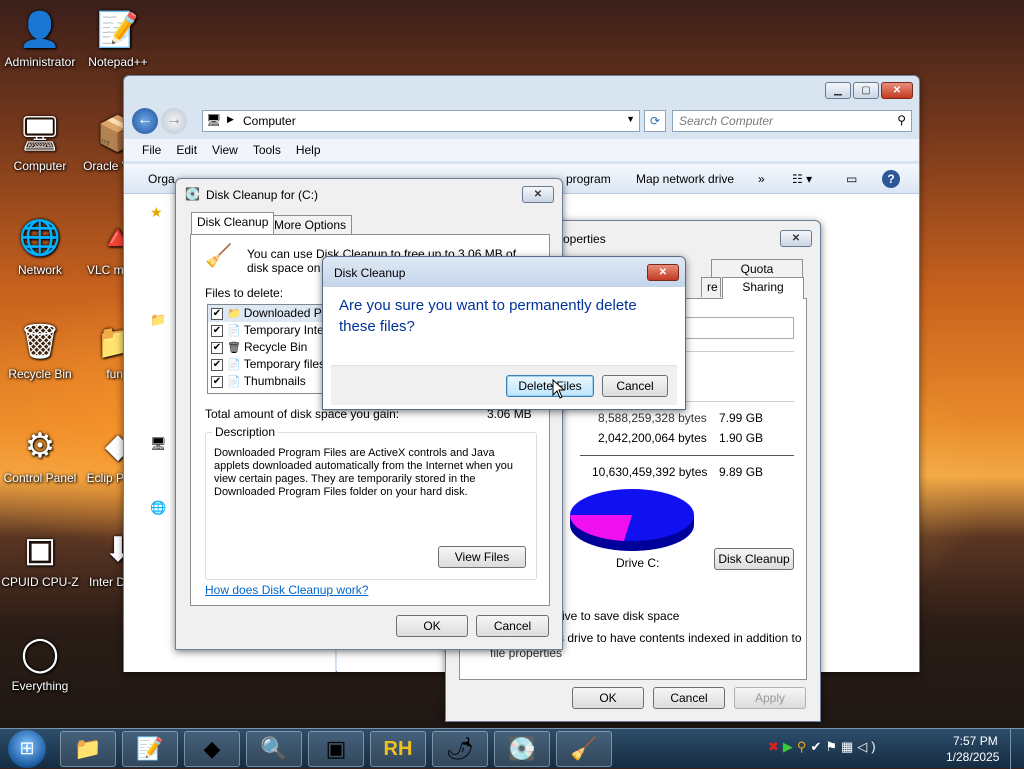 This screenshot has height=769, width=1024. Describe the element at coordinates (635, 386) in the screenshot. I see `confirm-cancel-button: Cancel` at that location.